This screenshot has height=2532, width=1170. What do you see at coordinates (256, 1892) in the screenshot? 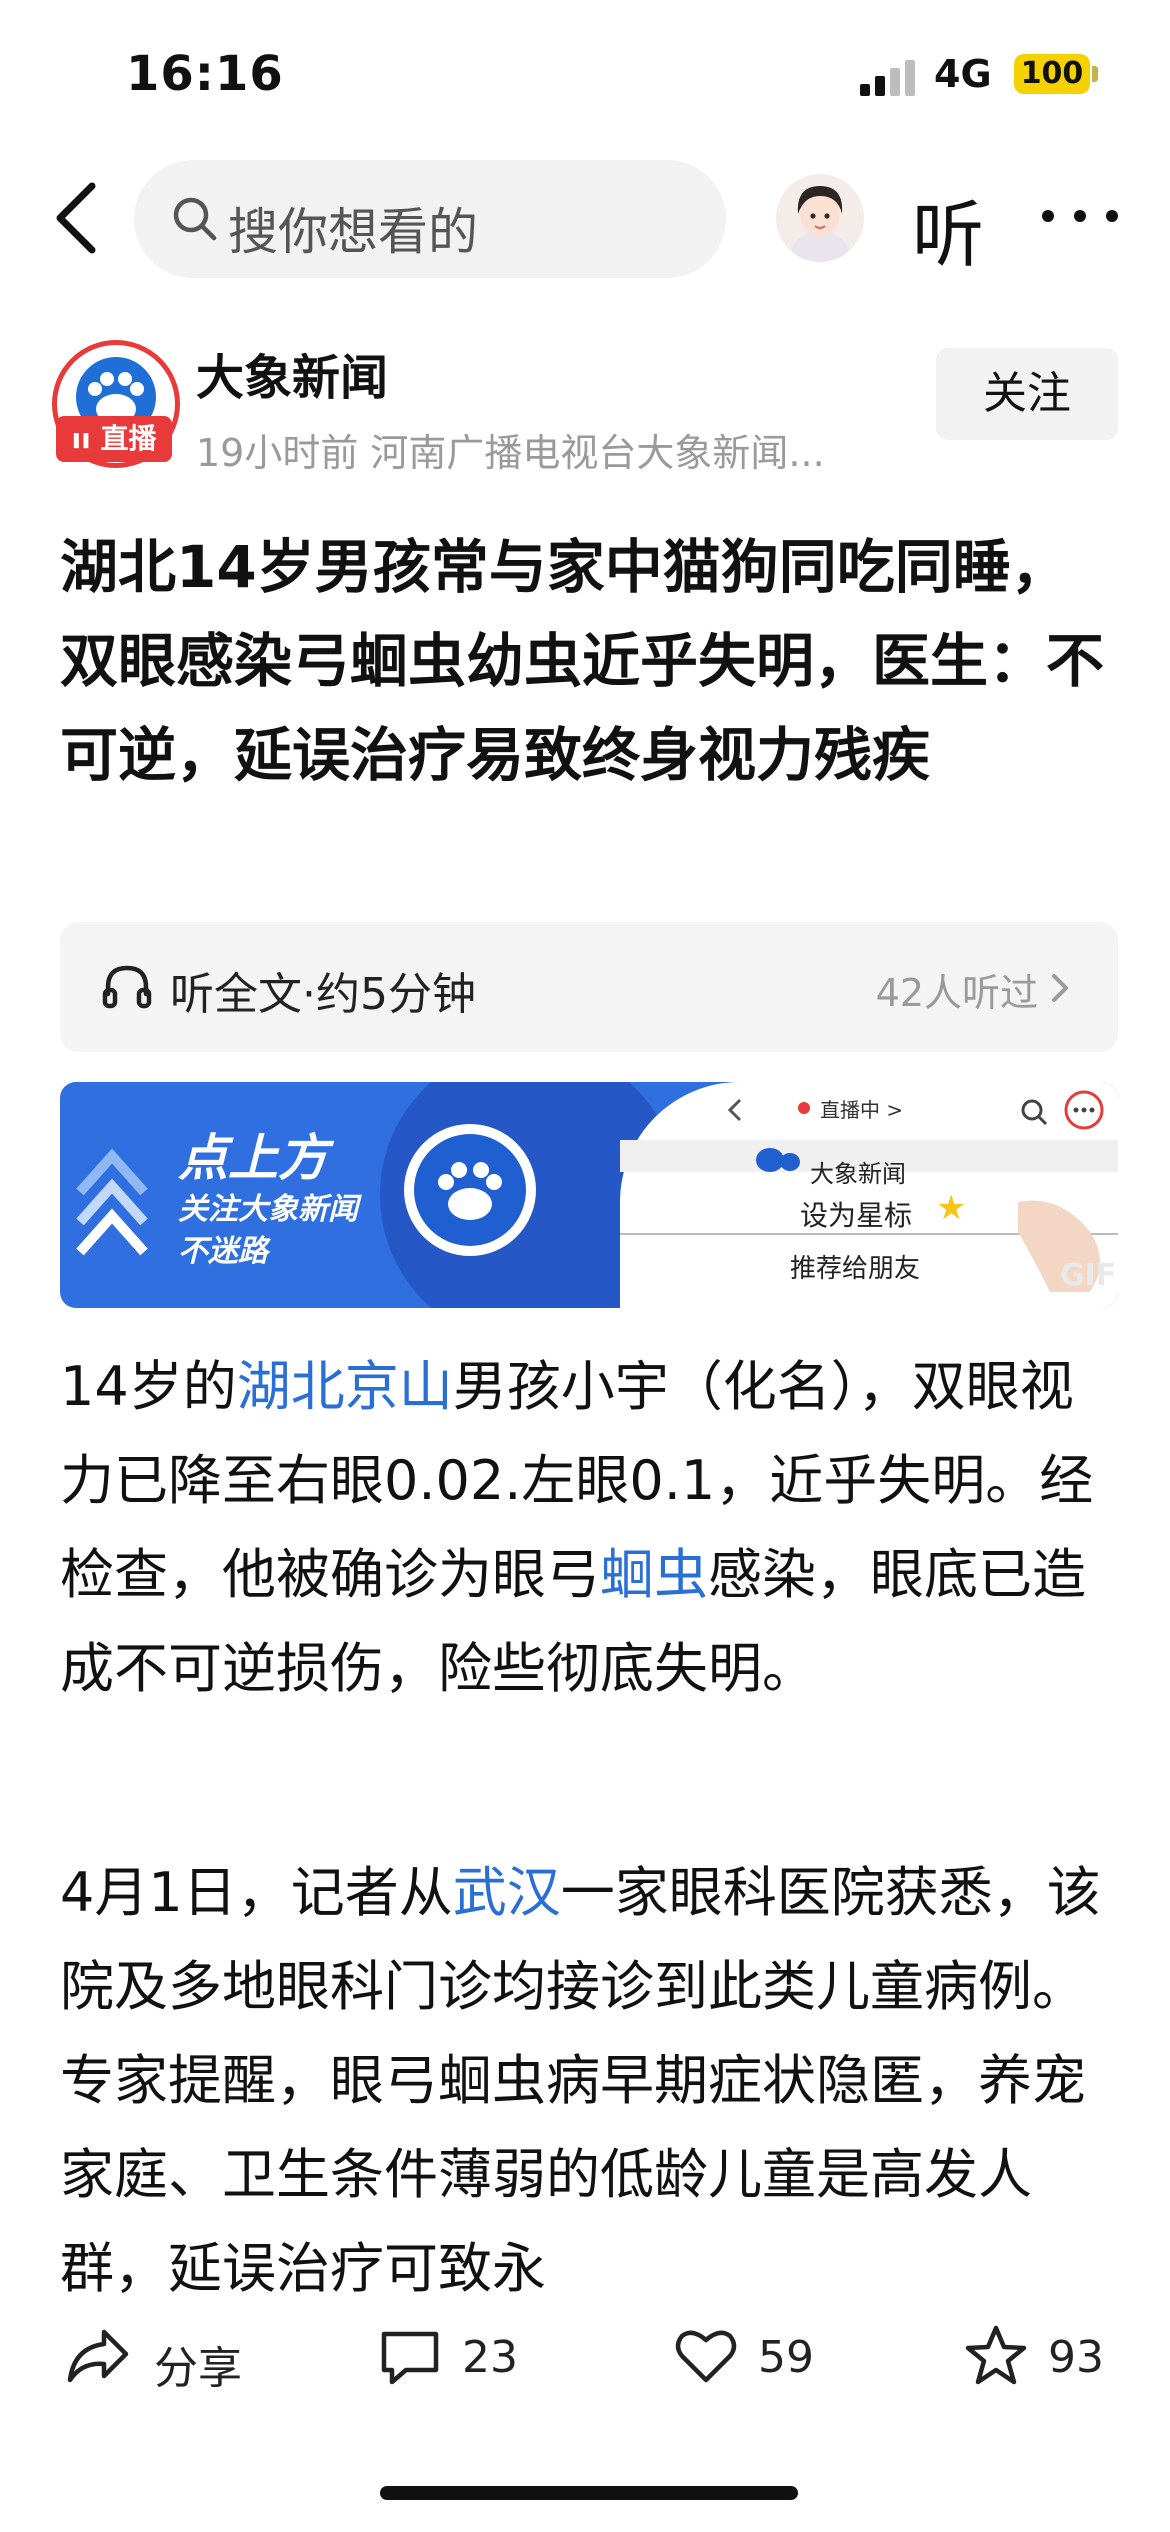
I see `paragraph-text: 4月1日，记者从` at bounding box center [256, 1892].